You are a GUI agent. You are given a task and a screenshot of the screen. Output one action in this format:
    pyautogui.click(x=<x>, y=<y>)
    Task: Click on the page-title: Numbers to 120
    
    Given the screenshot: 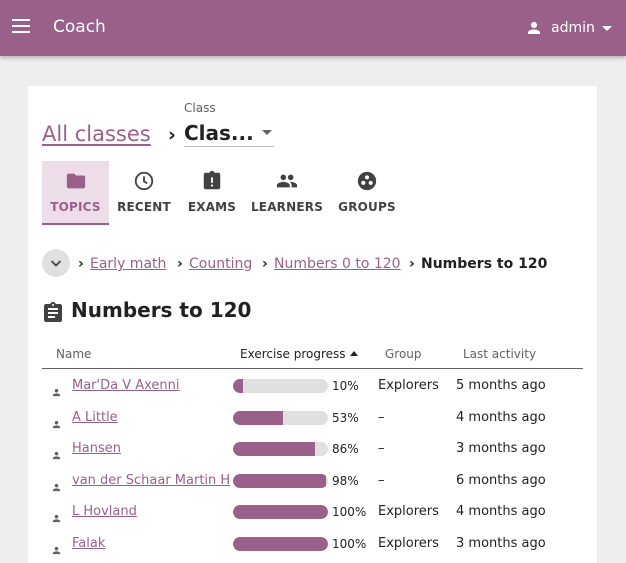 What is the action you would take?
    pyautogui.click(x=161, y=310)
    